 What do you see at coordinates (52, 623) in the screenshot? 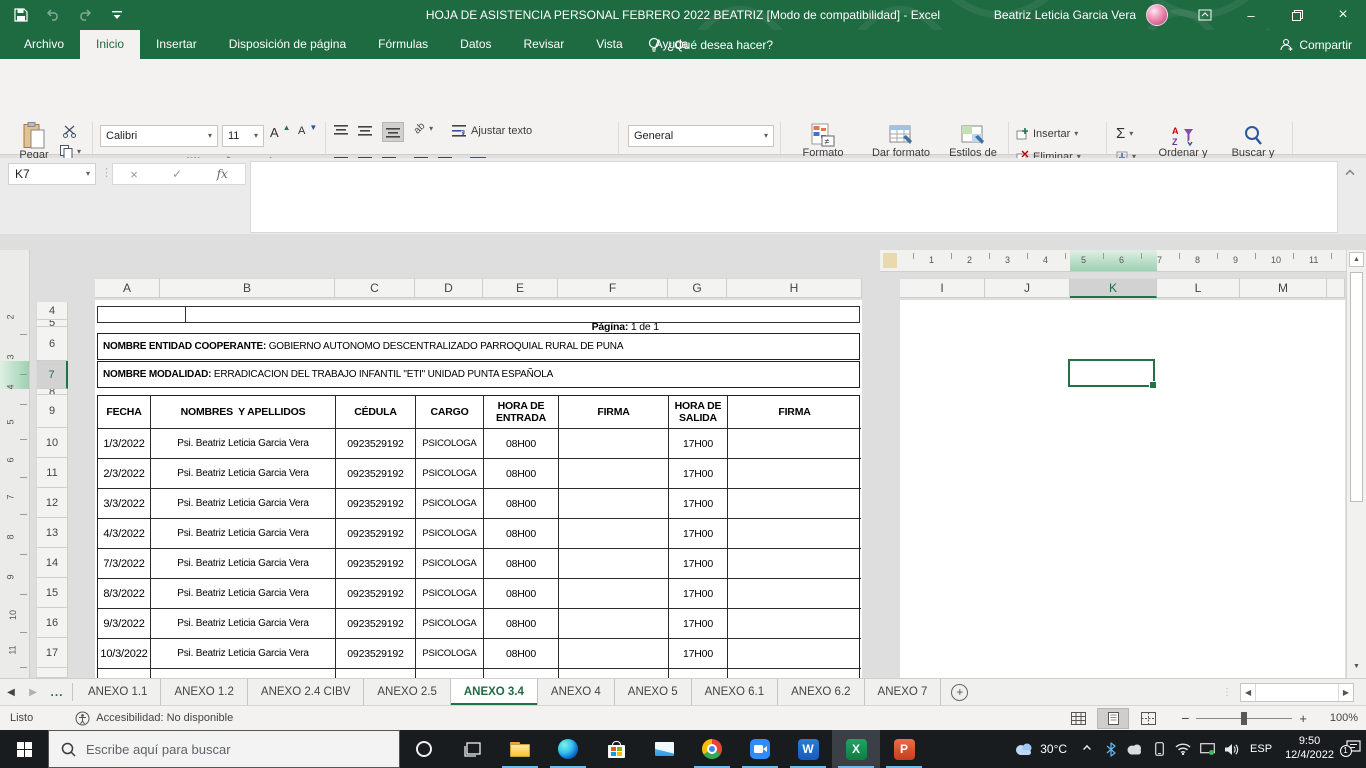
I see `row-header-16: 16` at bounding box center [52, 623].